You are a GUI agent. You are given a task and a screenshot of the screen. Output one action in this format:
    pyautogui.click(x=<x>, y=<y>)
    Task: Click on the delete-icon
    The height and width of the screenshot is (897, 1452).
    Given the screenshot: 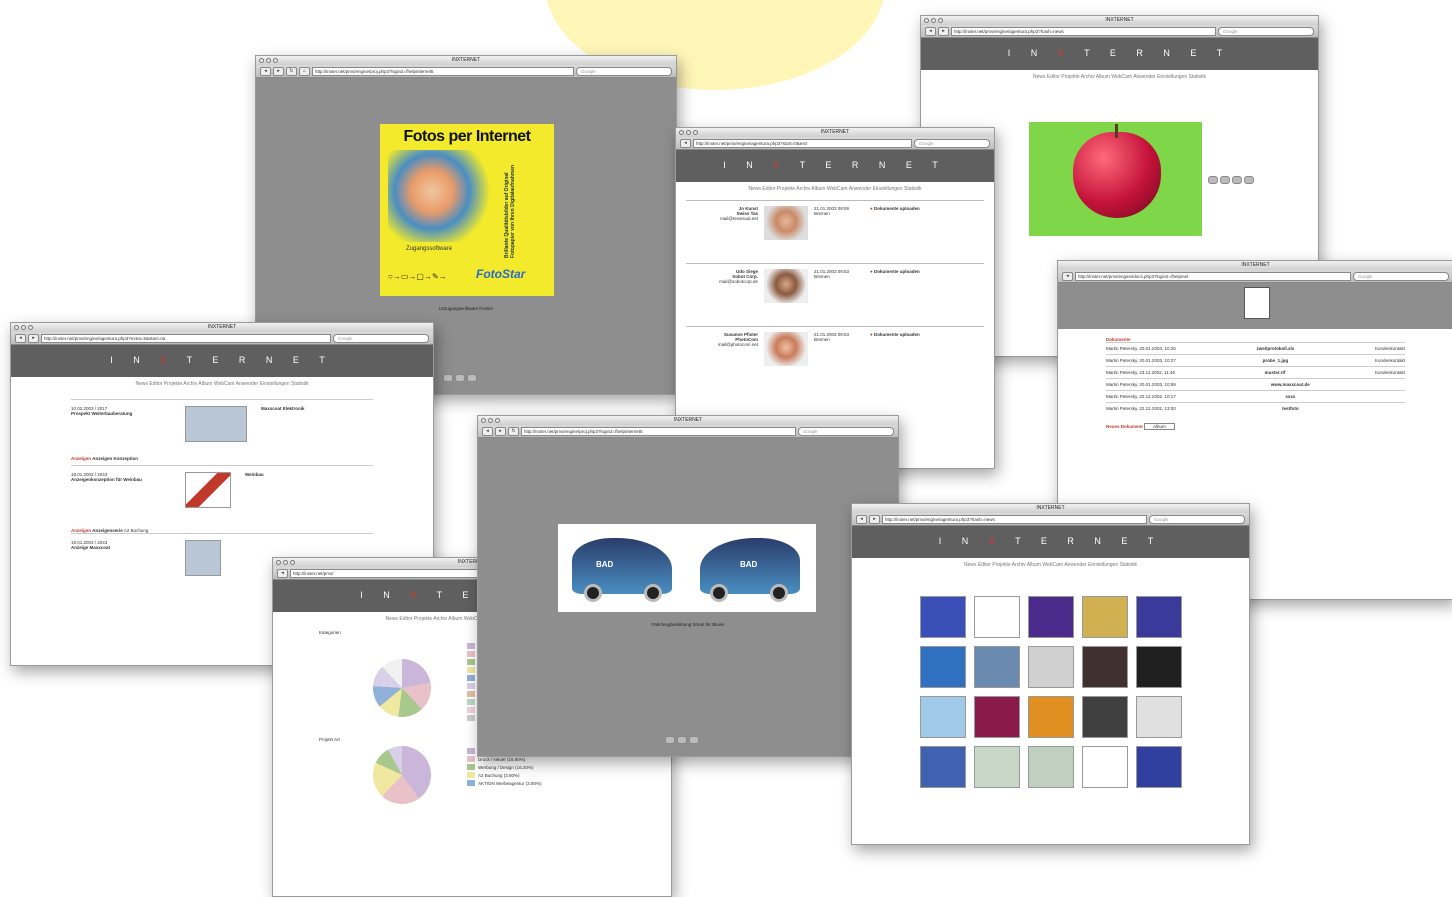 What is the action you would take?
    pyautogui.click(x=1249, y=180)
    